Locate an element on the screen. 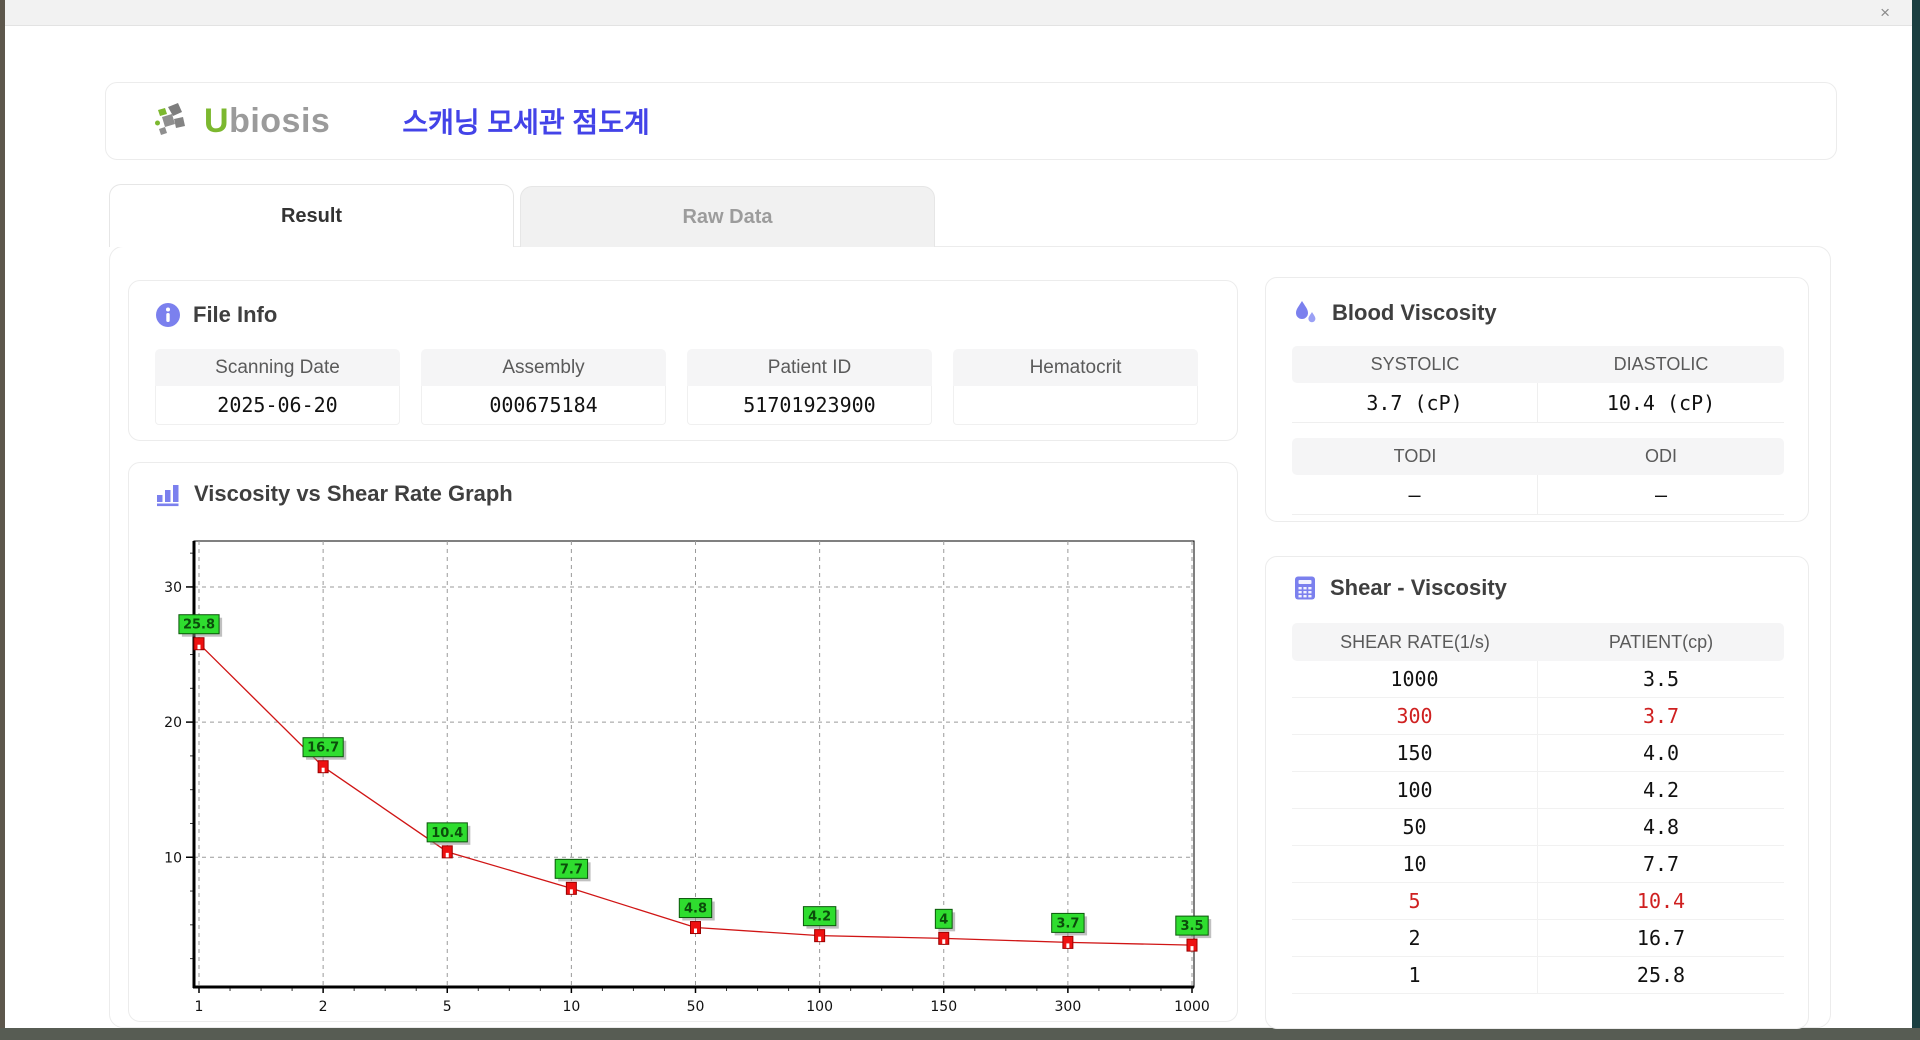 This screenshot has width=1920, height=1040. logo-letter-u: U is located at coordinates (217, 120).